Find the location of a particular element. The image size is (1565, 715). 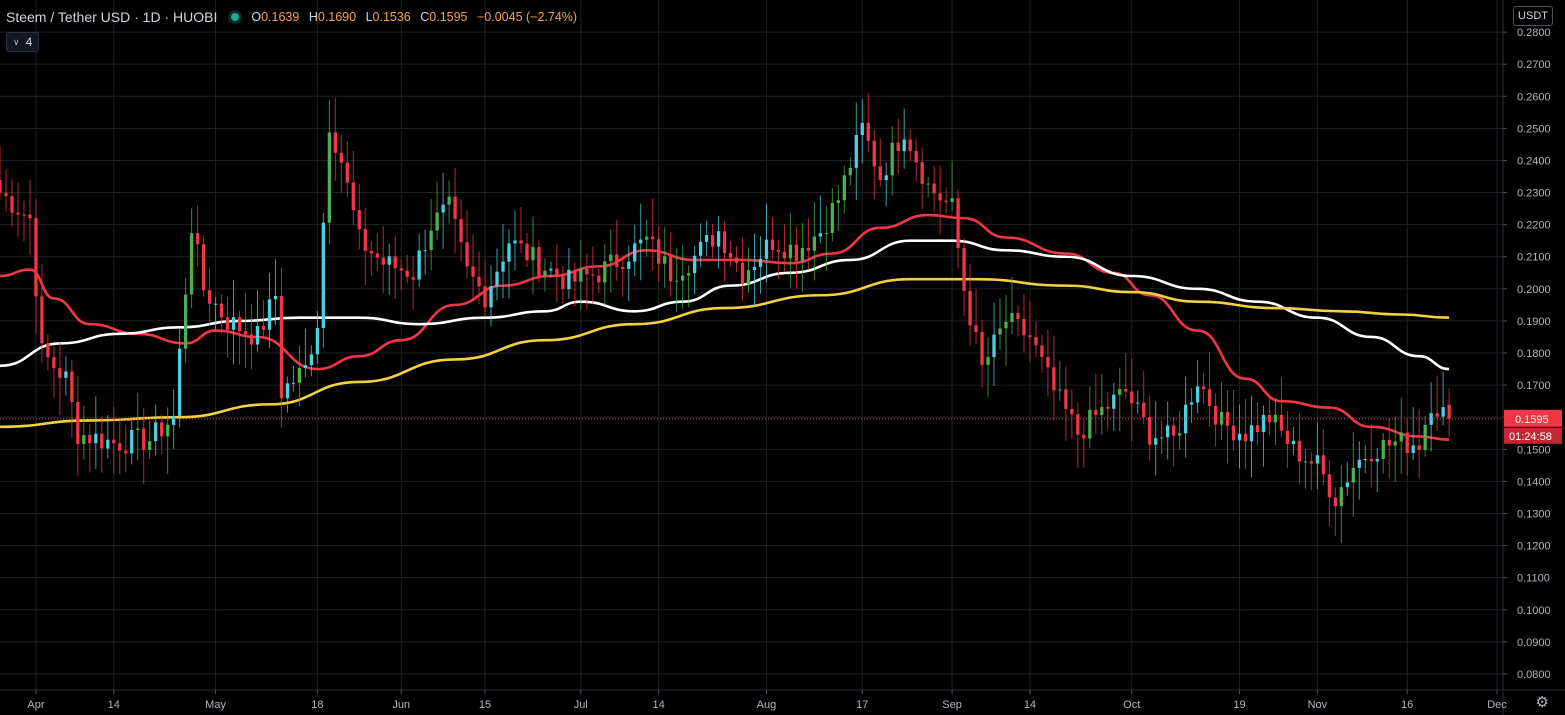

change-value: −0.0045 (−2.74%) is located at coordinates (527, 17).